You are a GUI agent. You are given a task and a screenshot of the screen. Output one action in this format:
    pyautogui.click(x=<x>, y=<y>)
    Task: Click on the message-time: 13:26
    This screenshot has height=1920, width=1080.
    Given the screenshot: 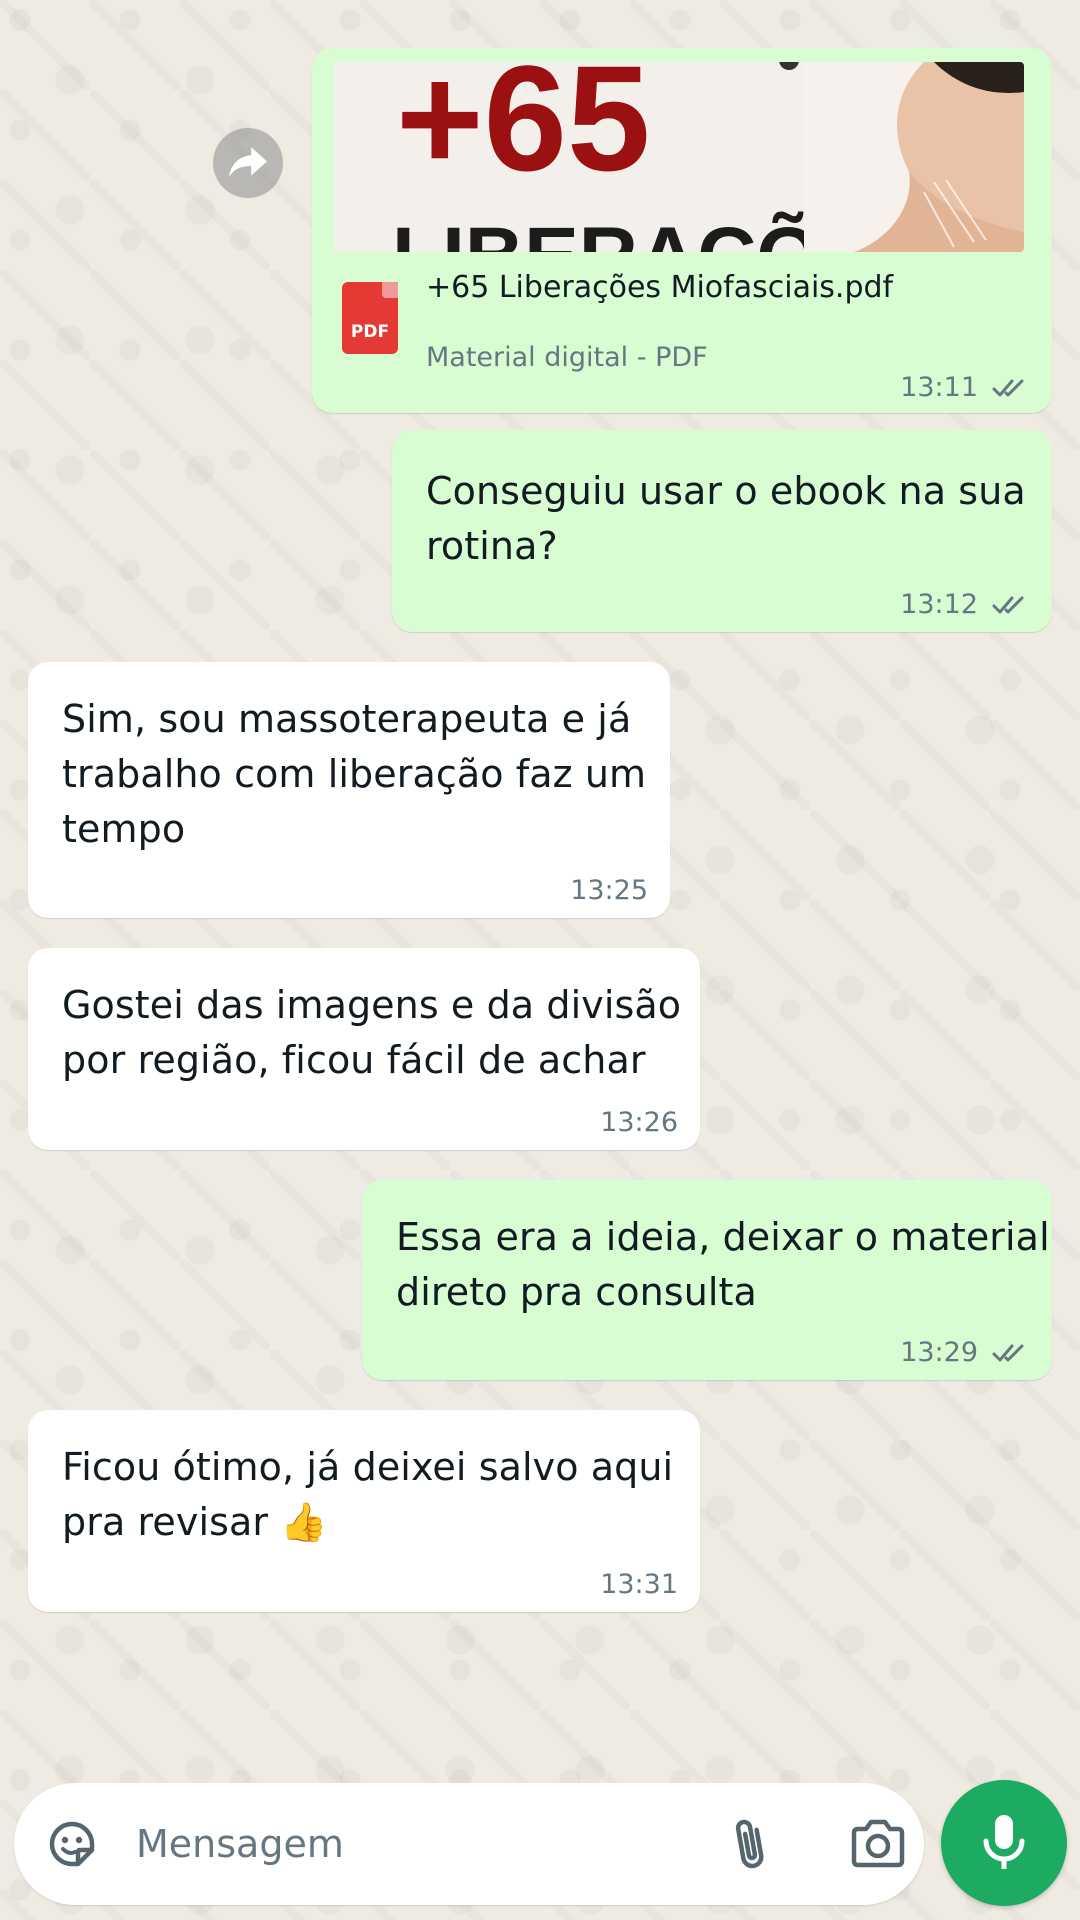 What is the action you would take?
    pyautogui.click(x=639, y=1122)
    